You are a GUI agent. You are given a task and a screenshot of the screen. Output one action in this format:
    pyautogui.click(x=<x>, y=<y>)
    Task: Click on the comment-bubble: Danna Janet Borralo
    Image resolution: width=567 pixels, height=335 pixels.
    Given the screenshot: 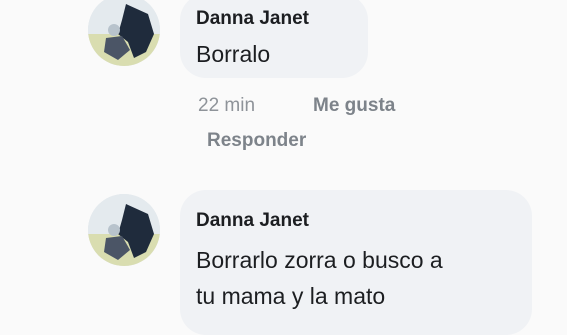 What is the action you would take?
    pyautogui.click(x=274, y=39)
    